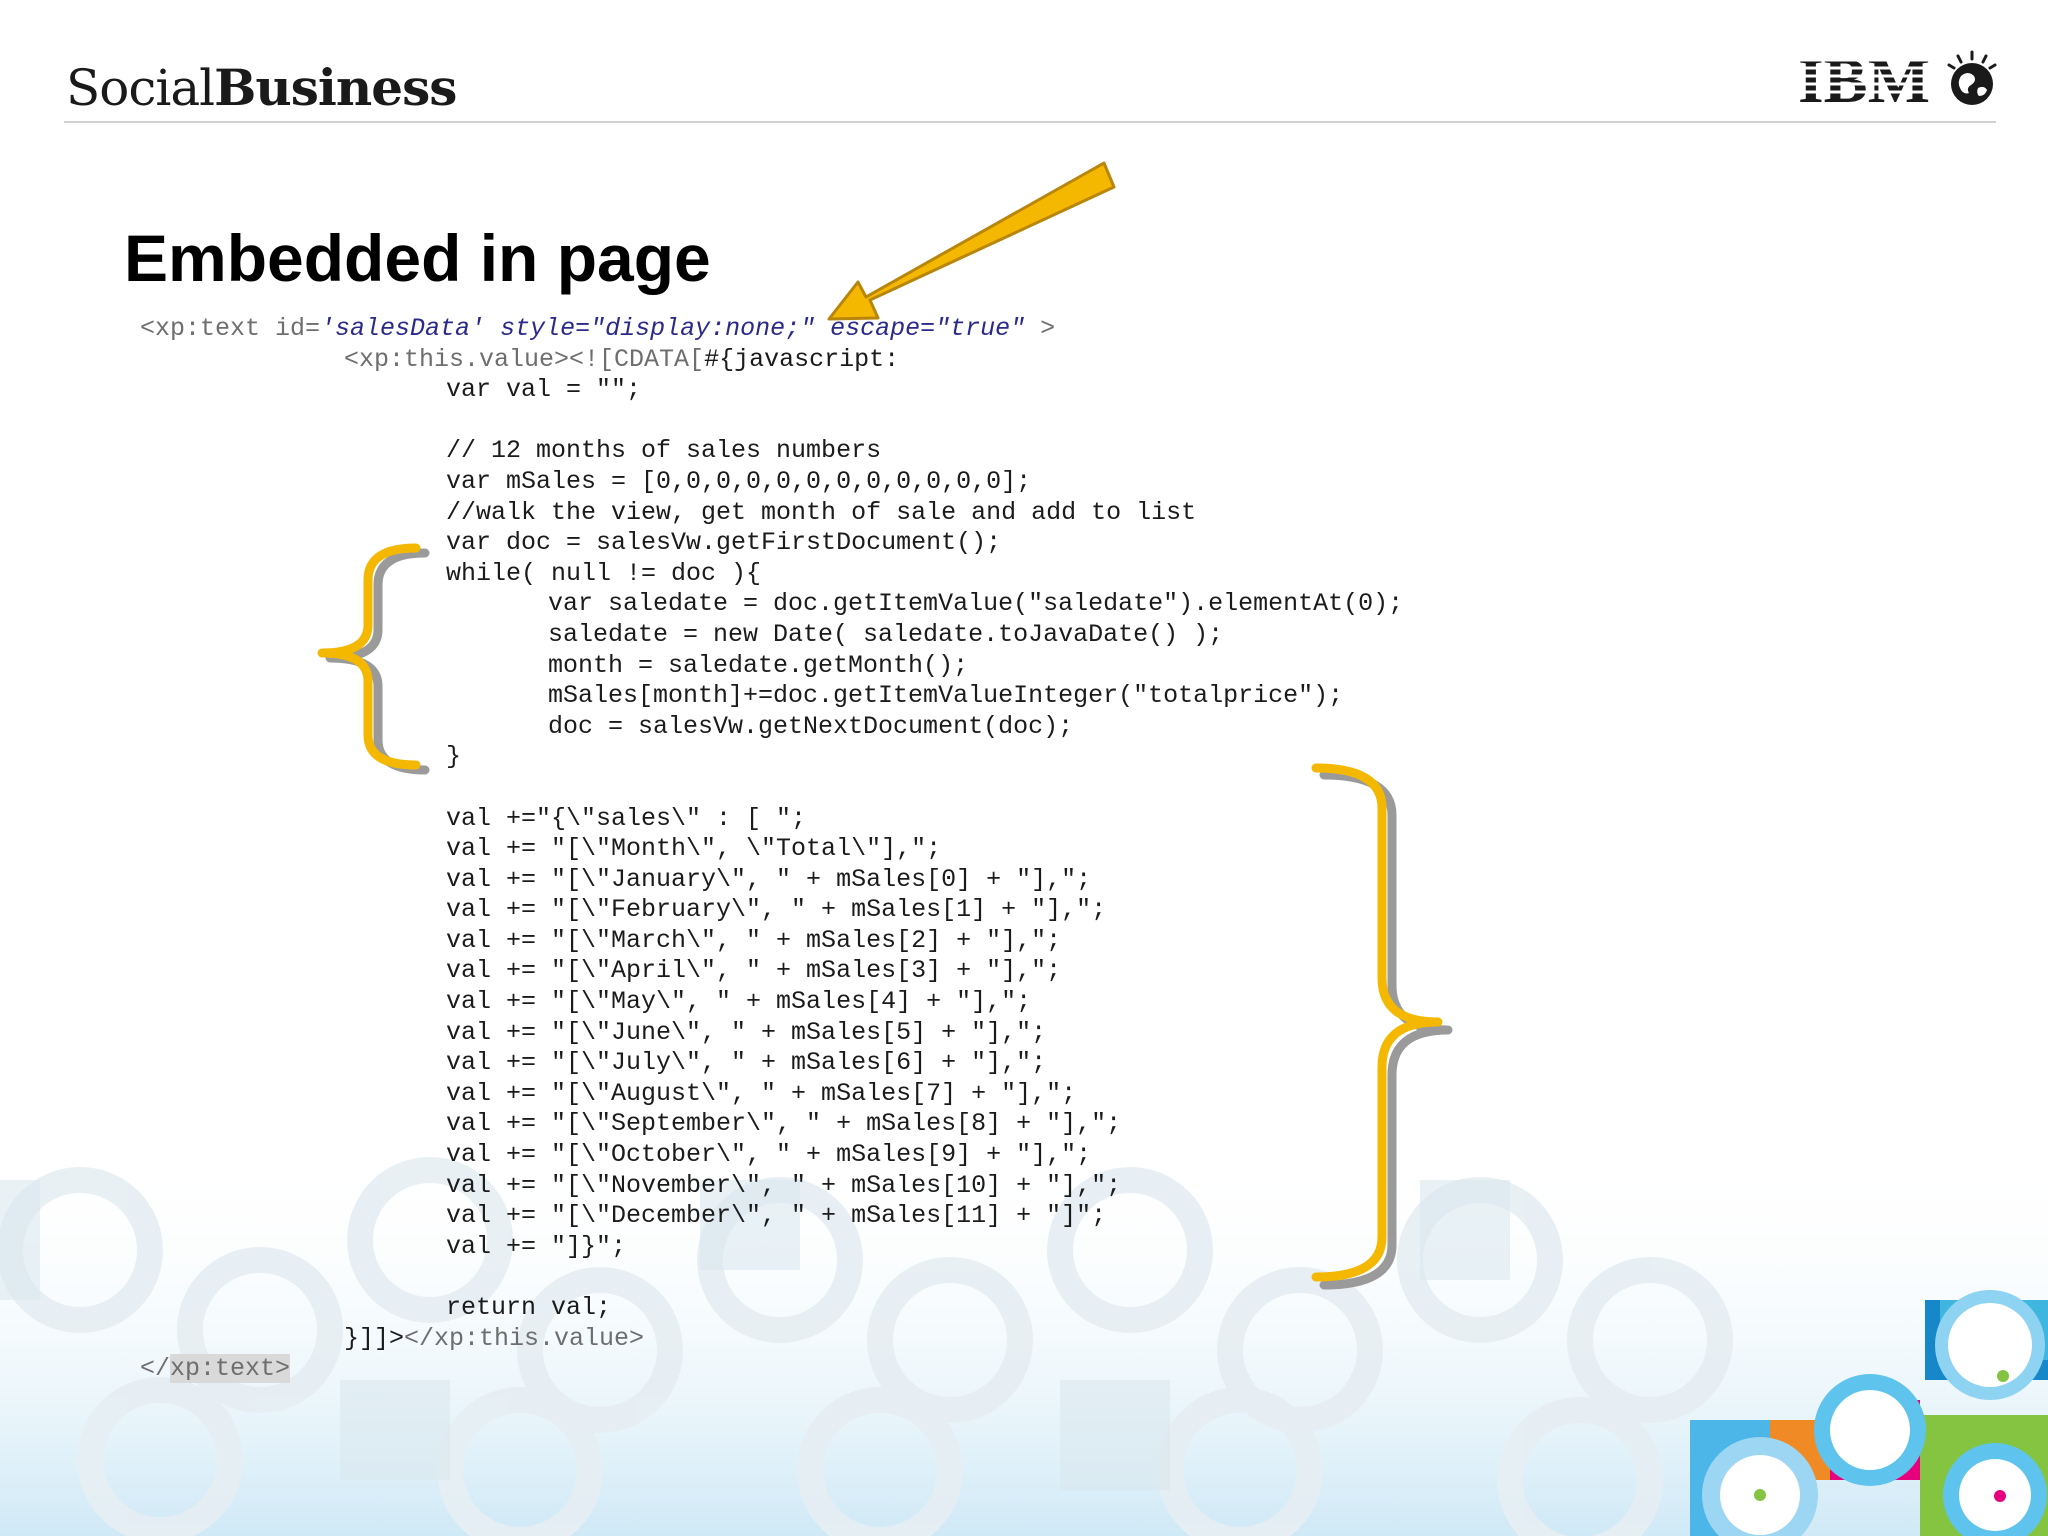 The height and width of the screenshot is (1536, 2048). What do you see at coordinates (739, 1002) in the screenshot?
I see `code-line: val += "[\"May\", " + mSales[4] + "],";` at bounding box center [739, 1002].